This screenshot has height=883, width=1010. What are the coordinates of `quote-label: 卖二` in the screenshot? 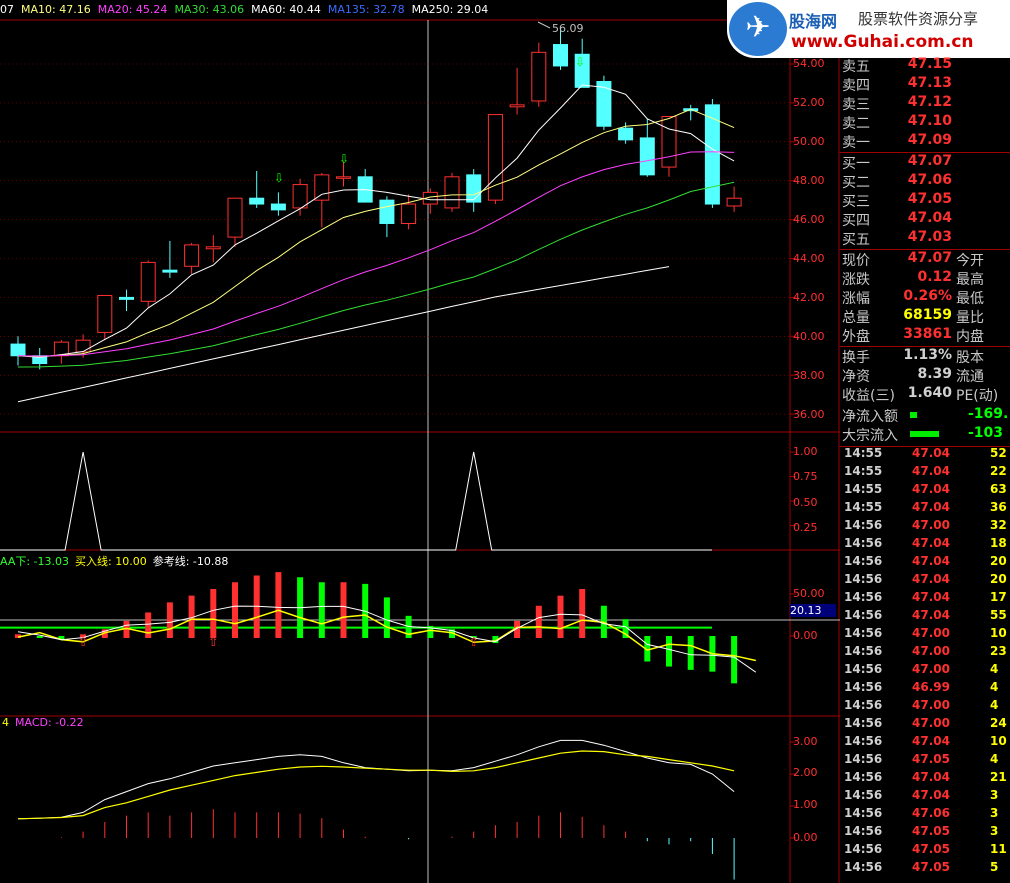 It's located at (856, 124).